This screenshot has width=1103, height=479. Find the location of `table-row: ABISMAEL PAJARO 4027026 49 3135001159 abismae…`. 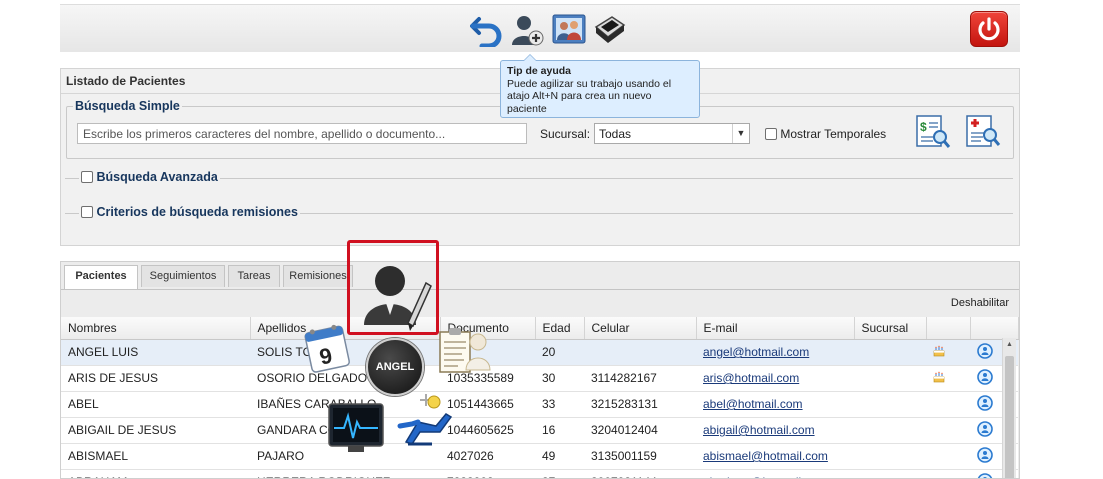

table-row: ABISMAEL PAJARO 4027026 49 3135001159 abismae… is located at coordinates (539, 456).